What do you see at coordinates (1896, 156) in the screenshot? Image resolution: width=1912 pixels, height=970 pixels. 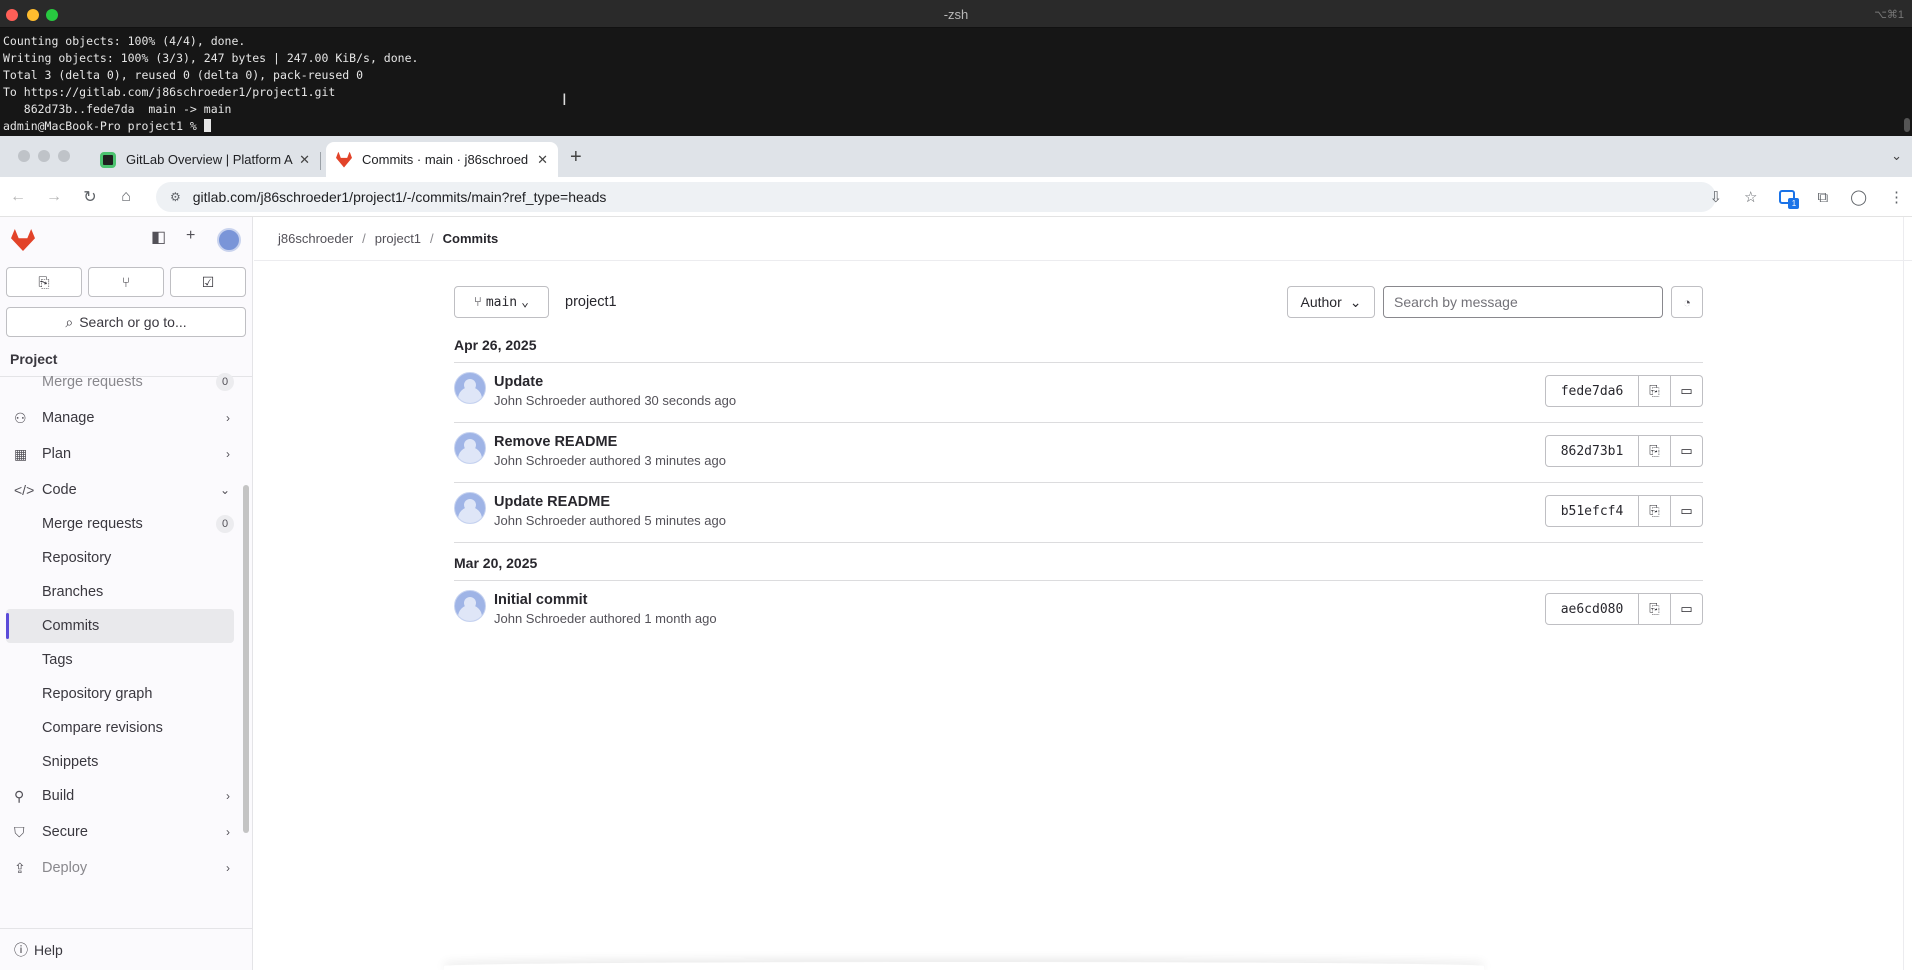 I see `tab-search-chevron-icon: ⌄` at bounding box center [1896, 156].